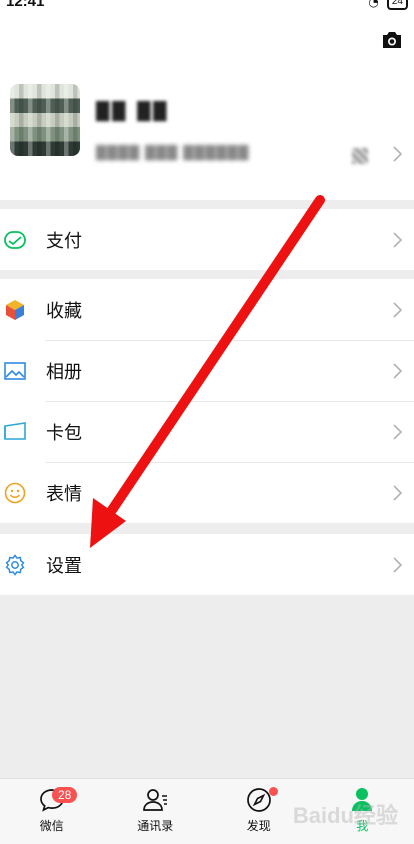 Image resolution: width=414 pixels, height=844 pixels. What do you see at coordinates (65, 795) in the screenshot?
I see `unread-badge: 28` at bounding box center [65, 795].